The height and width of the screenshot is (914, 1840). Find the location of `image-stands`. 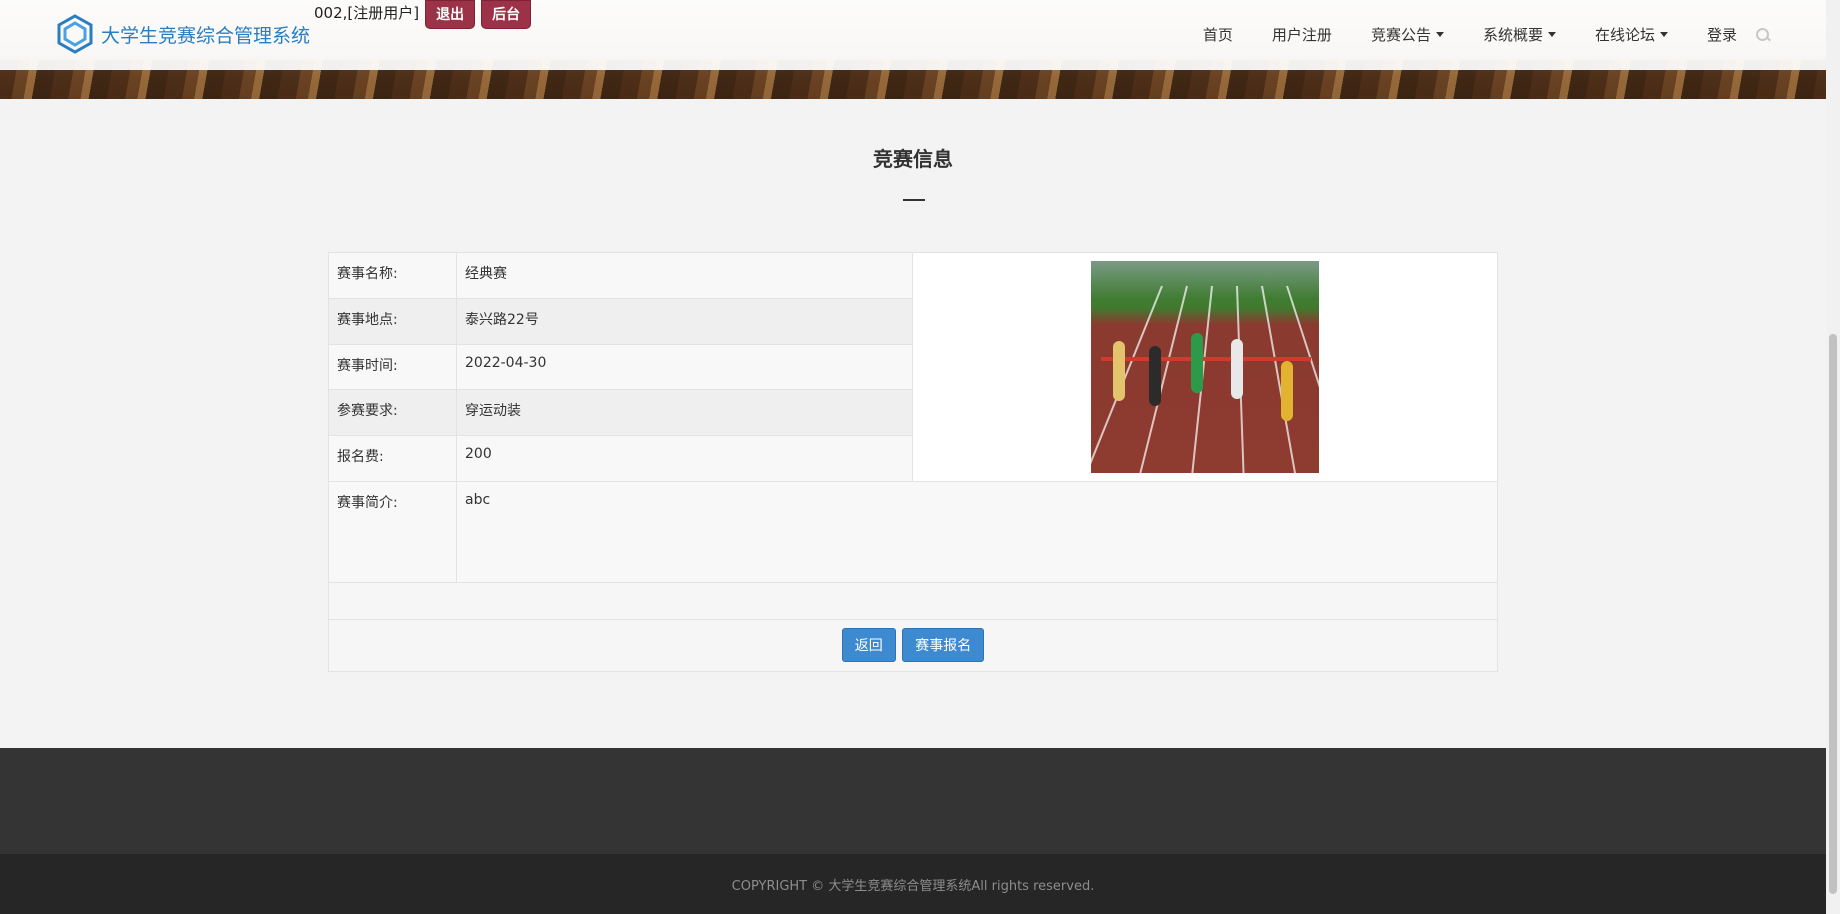

image-stands is located at coordinates (1205, 281).